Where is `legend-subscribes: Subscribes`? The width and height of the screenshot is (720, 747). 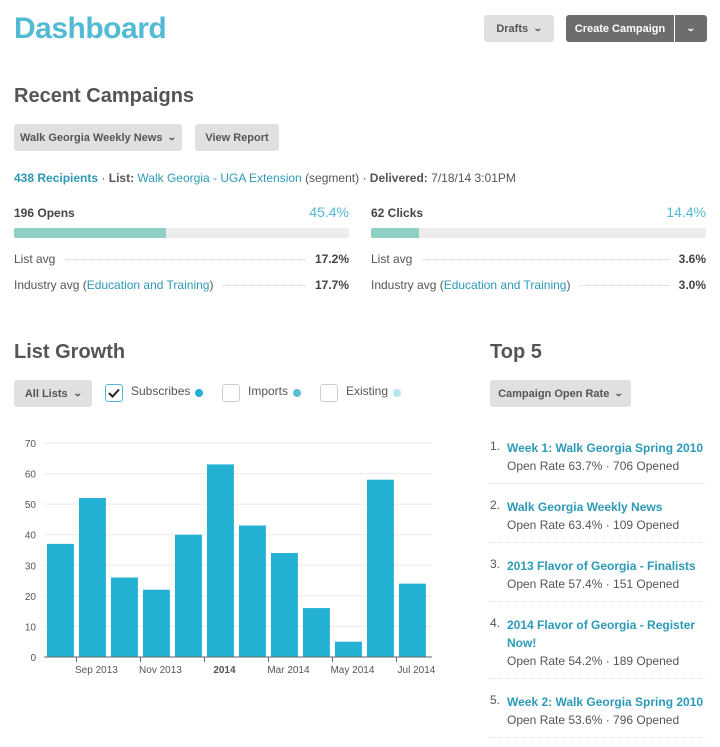
legend-subscribes: Subscribes is located at coordinates (154, 393).